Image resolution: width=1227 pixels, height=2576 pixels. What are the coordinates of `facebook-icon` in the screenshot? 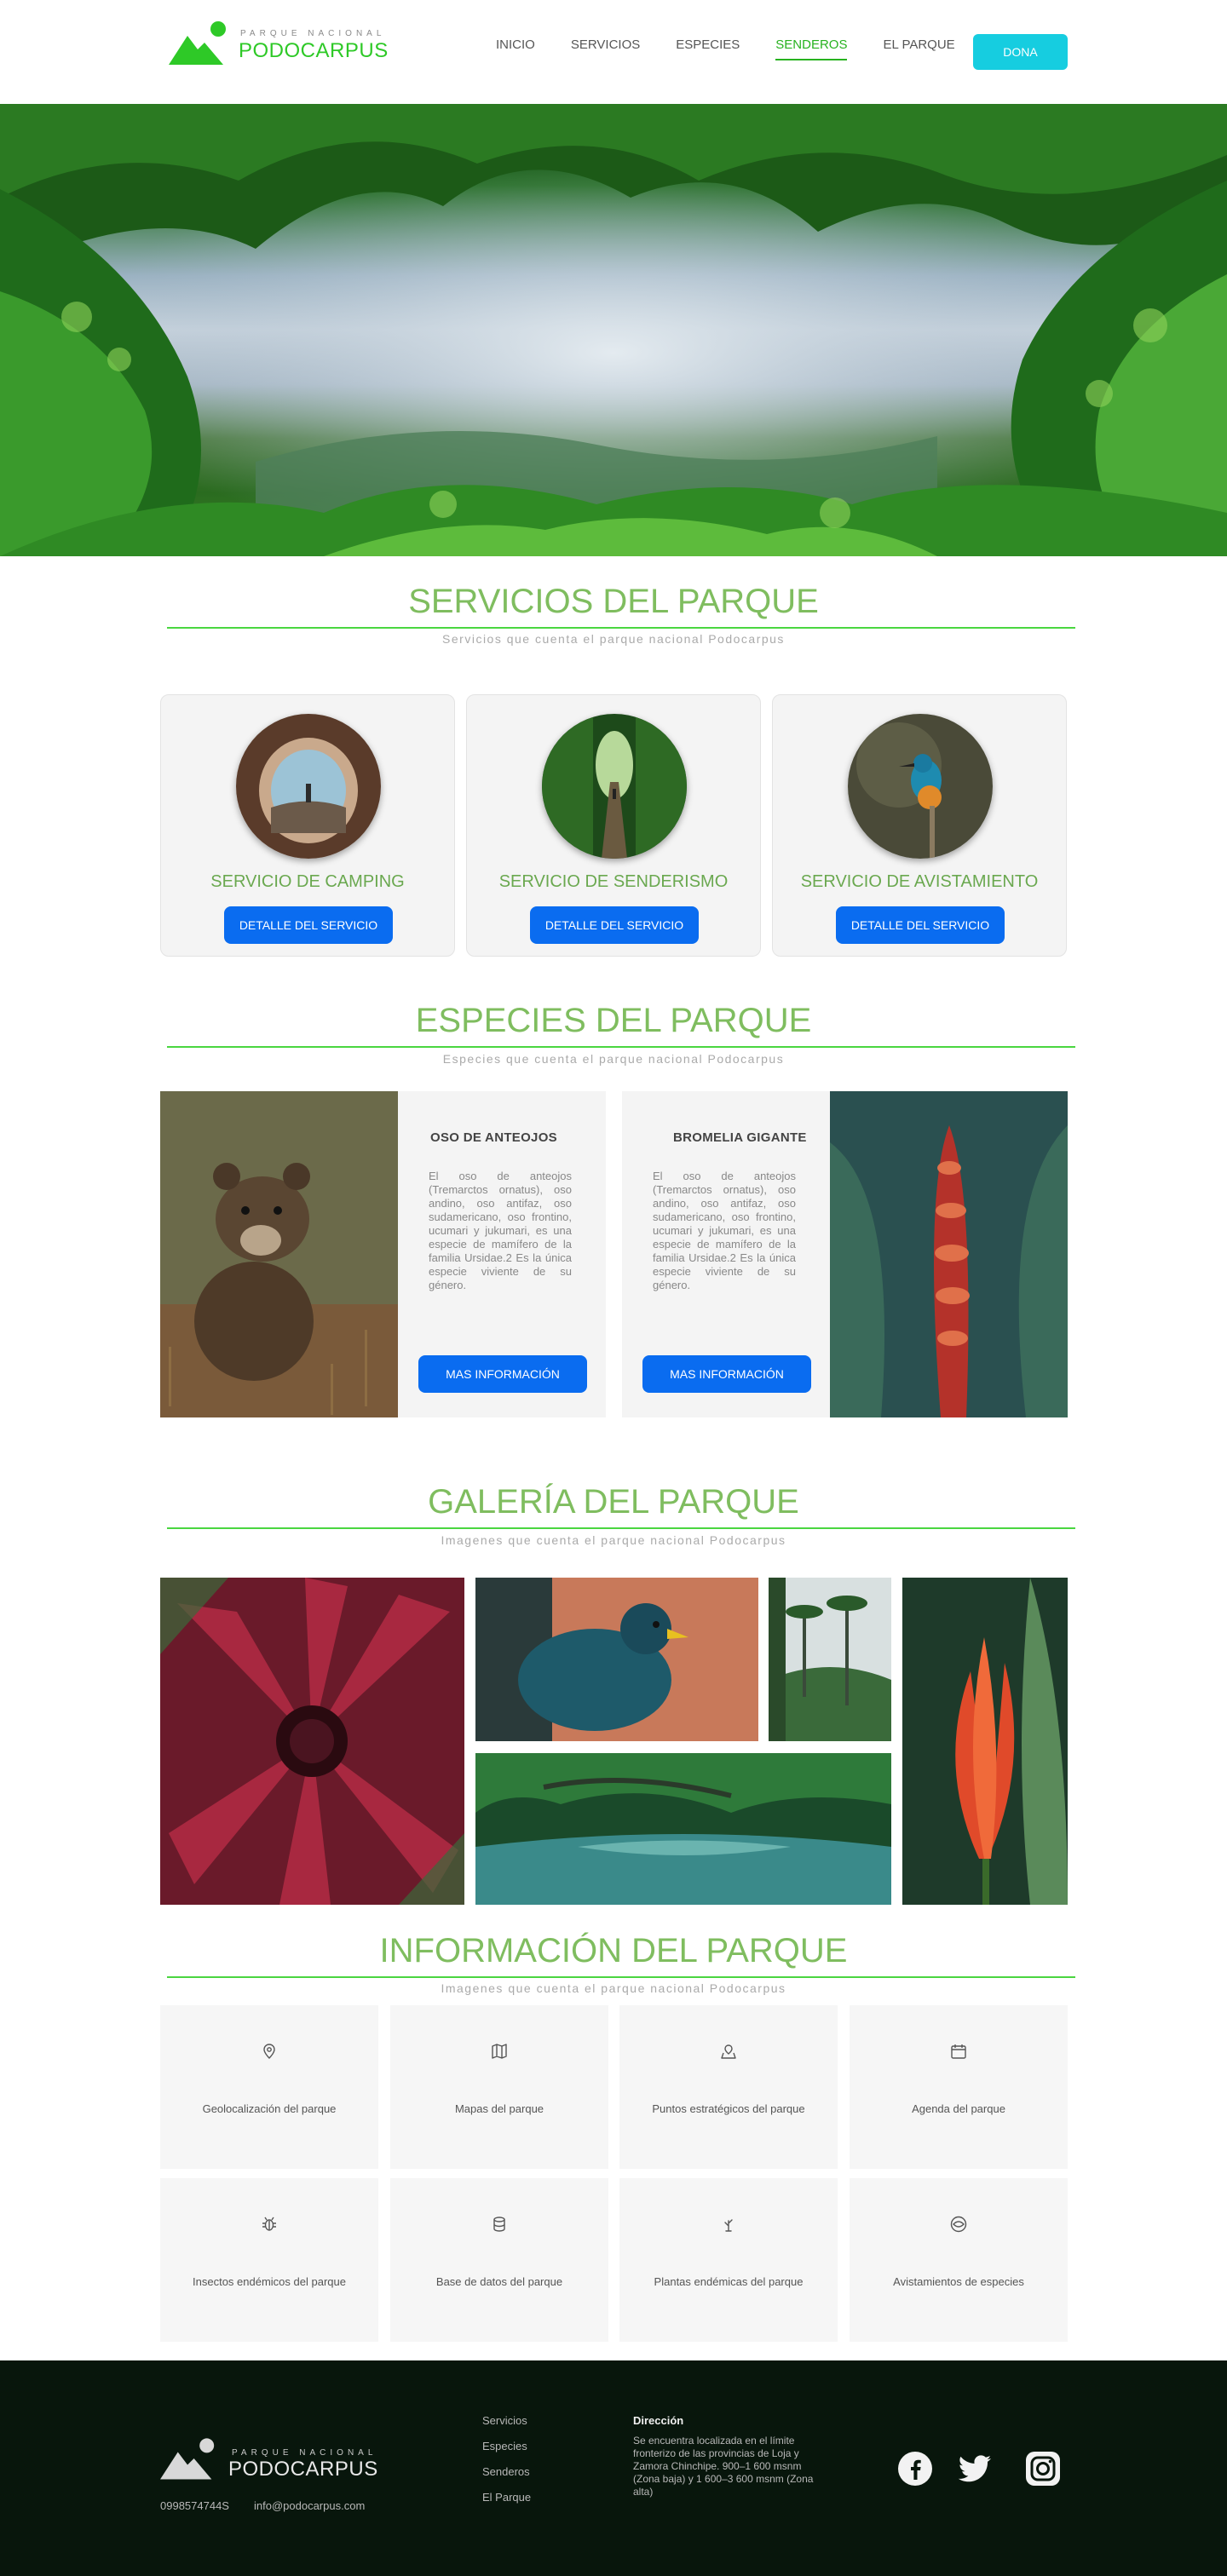 It's located at (915, 2469).